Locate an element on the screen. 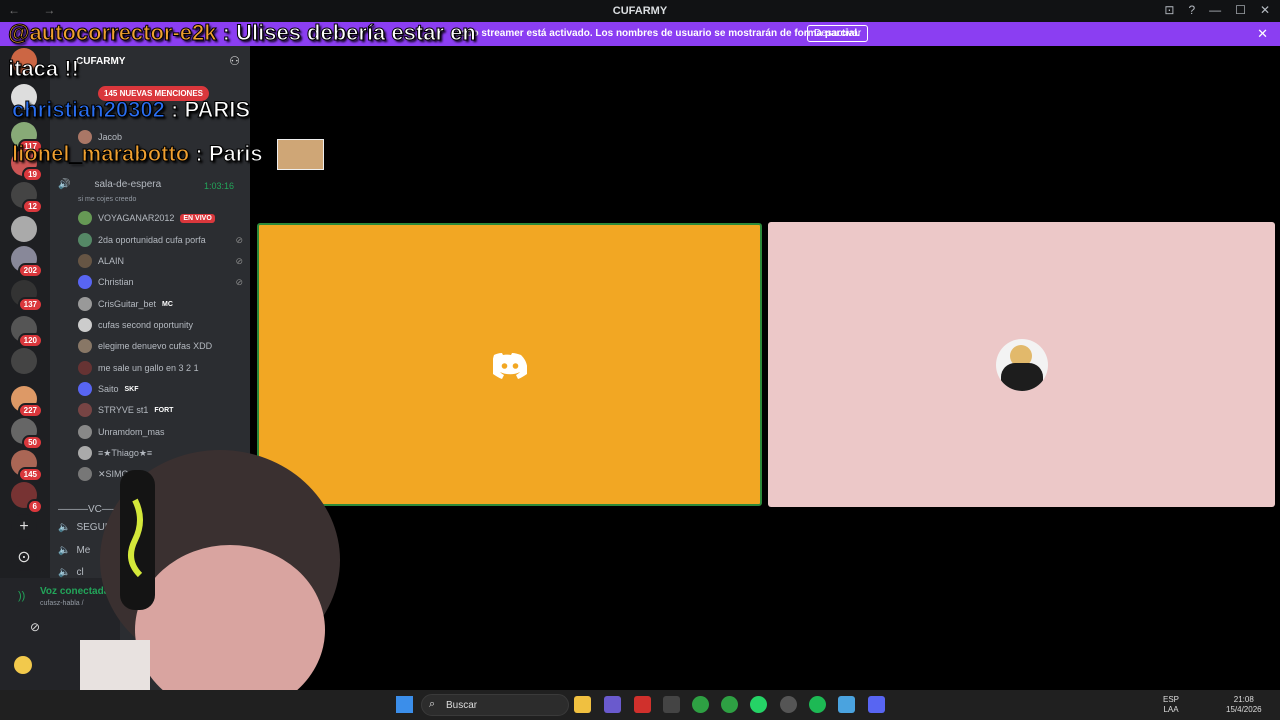 Image resolution: width=1280 pixels, height=720 pixels. minimize-button: — is located at coordinates (1215, 10).